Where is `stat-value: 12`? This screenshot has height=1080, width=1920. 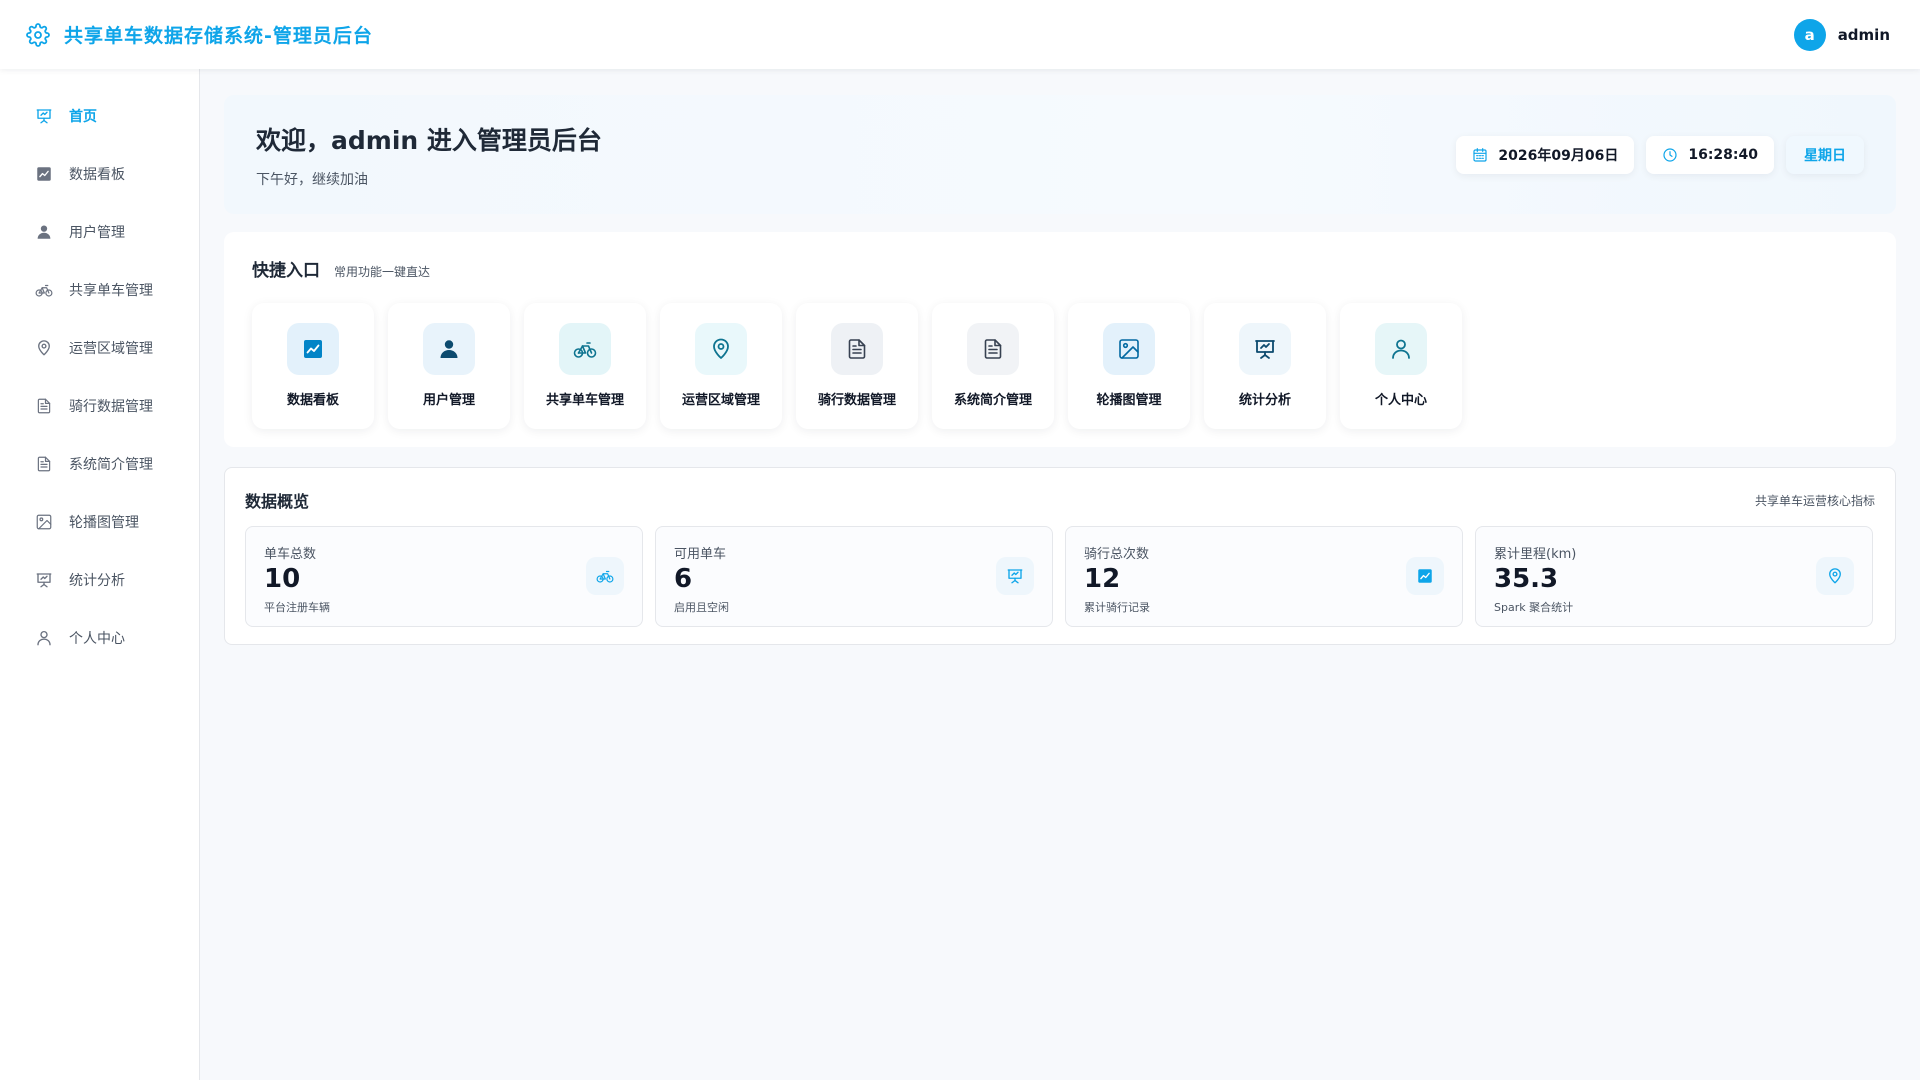 stat-value: 12 is located at coordinates (1102, 579).